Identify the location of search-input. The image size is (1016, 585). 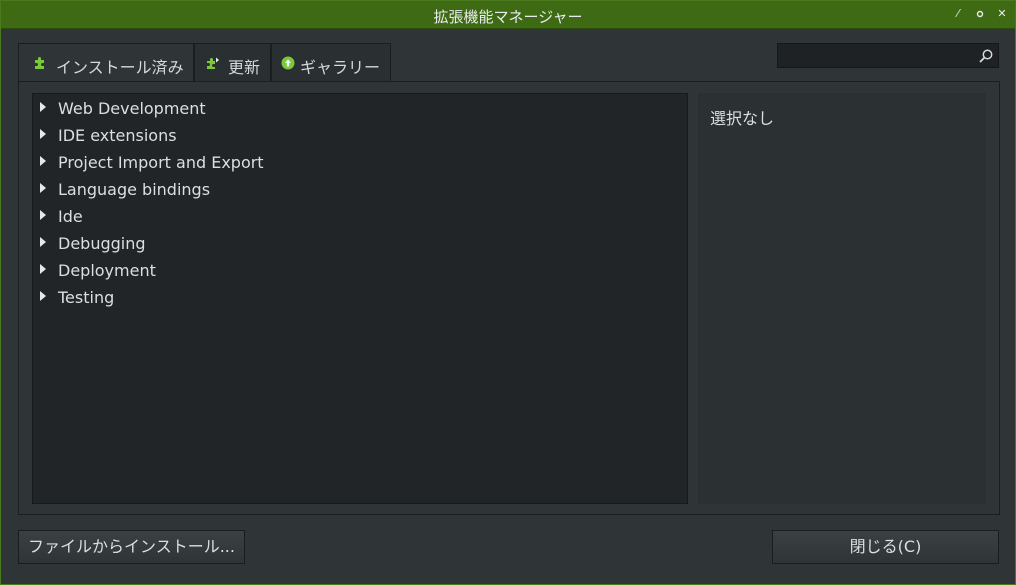
(888, 55).